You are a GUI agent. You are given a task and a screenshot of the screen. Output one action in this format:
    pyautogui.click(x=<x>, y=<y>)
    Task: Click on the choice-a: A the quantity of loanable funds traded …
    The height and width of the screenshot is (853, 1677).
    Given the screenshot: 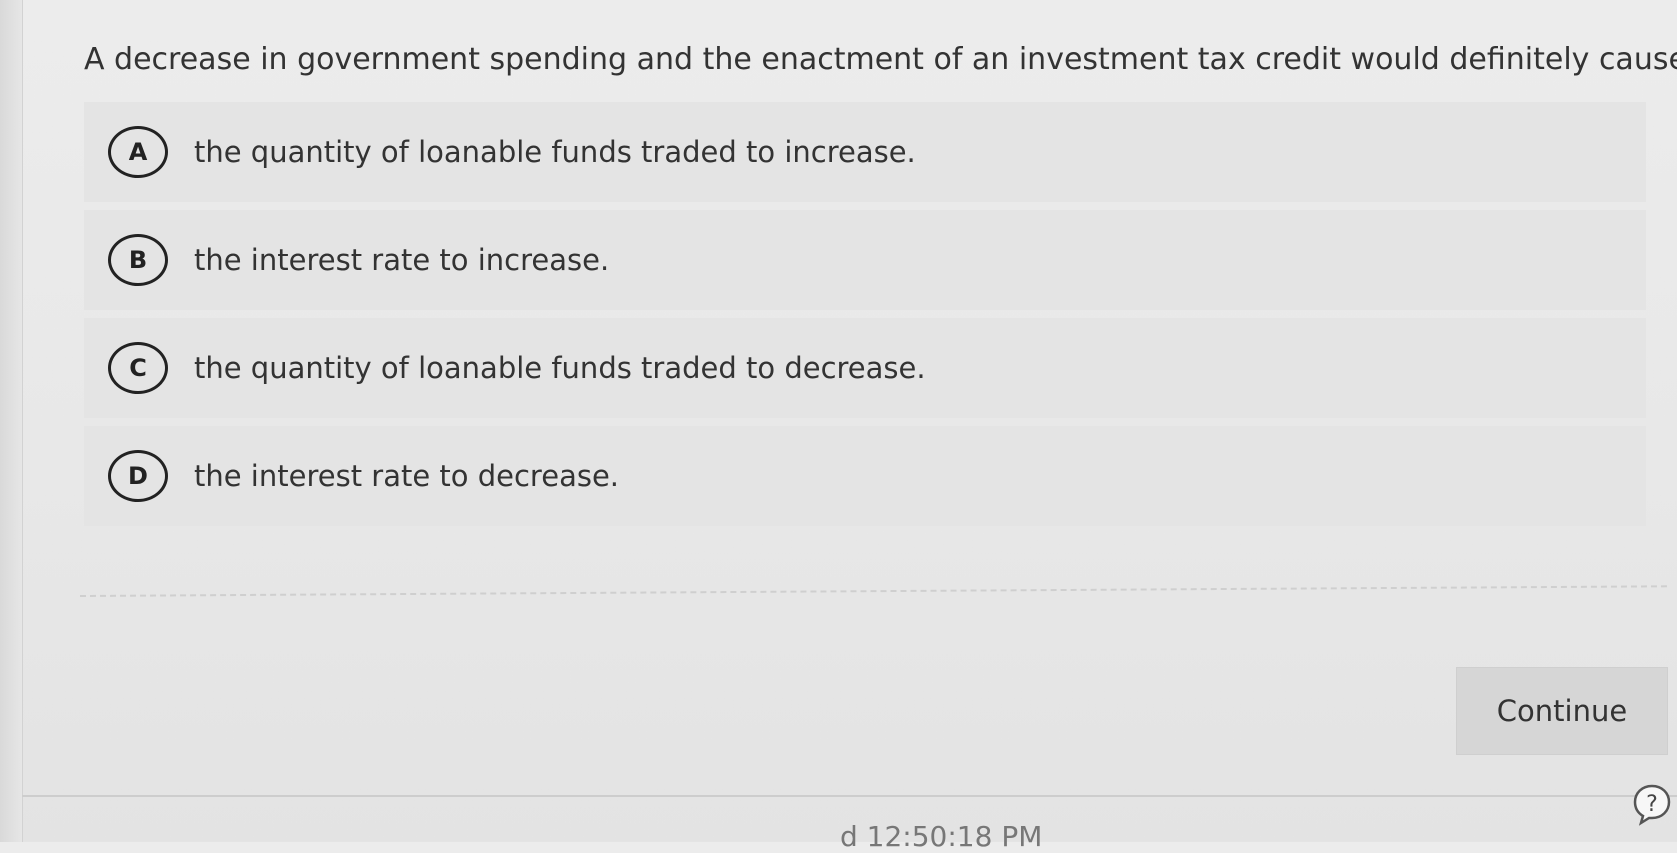 What is the action you would take?
    pyautogui.click(x=865, y=152)
    